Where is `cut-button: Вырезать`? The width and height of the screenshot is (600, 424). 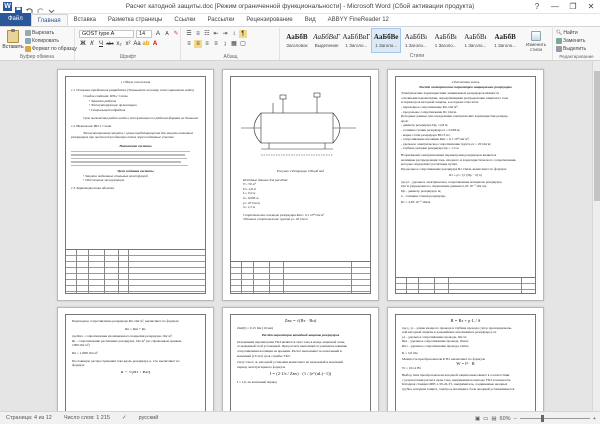
cut-button: Вырезать is located at coordinates (39, 33).